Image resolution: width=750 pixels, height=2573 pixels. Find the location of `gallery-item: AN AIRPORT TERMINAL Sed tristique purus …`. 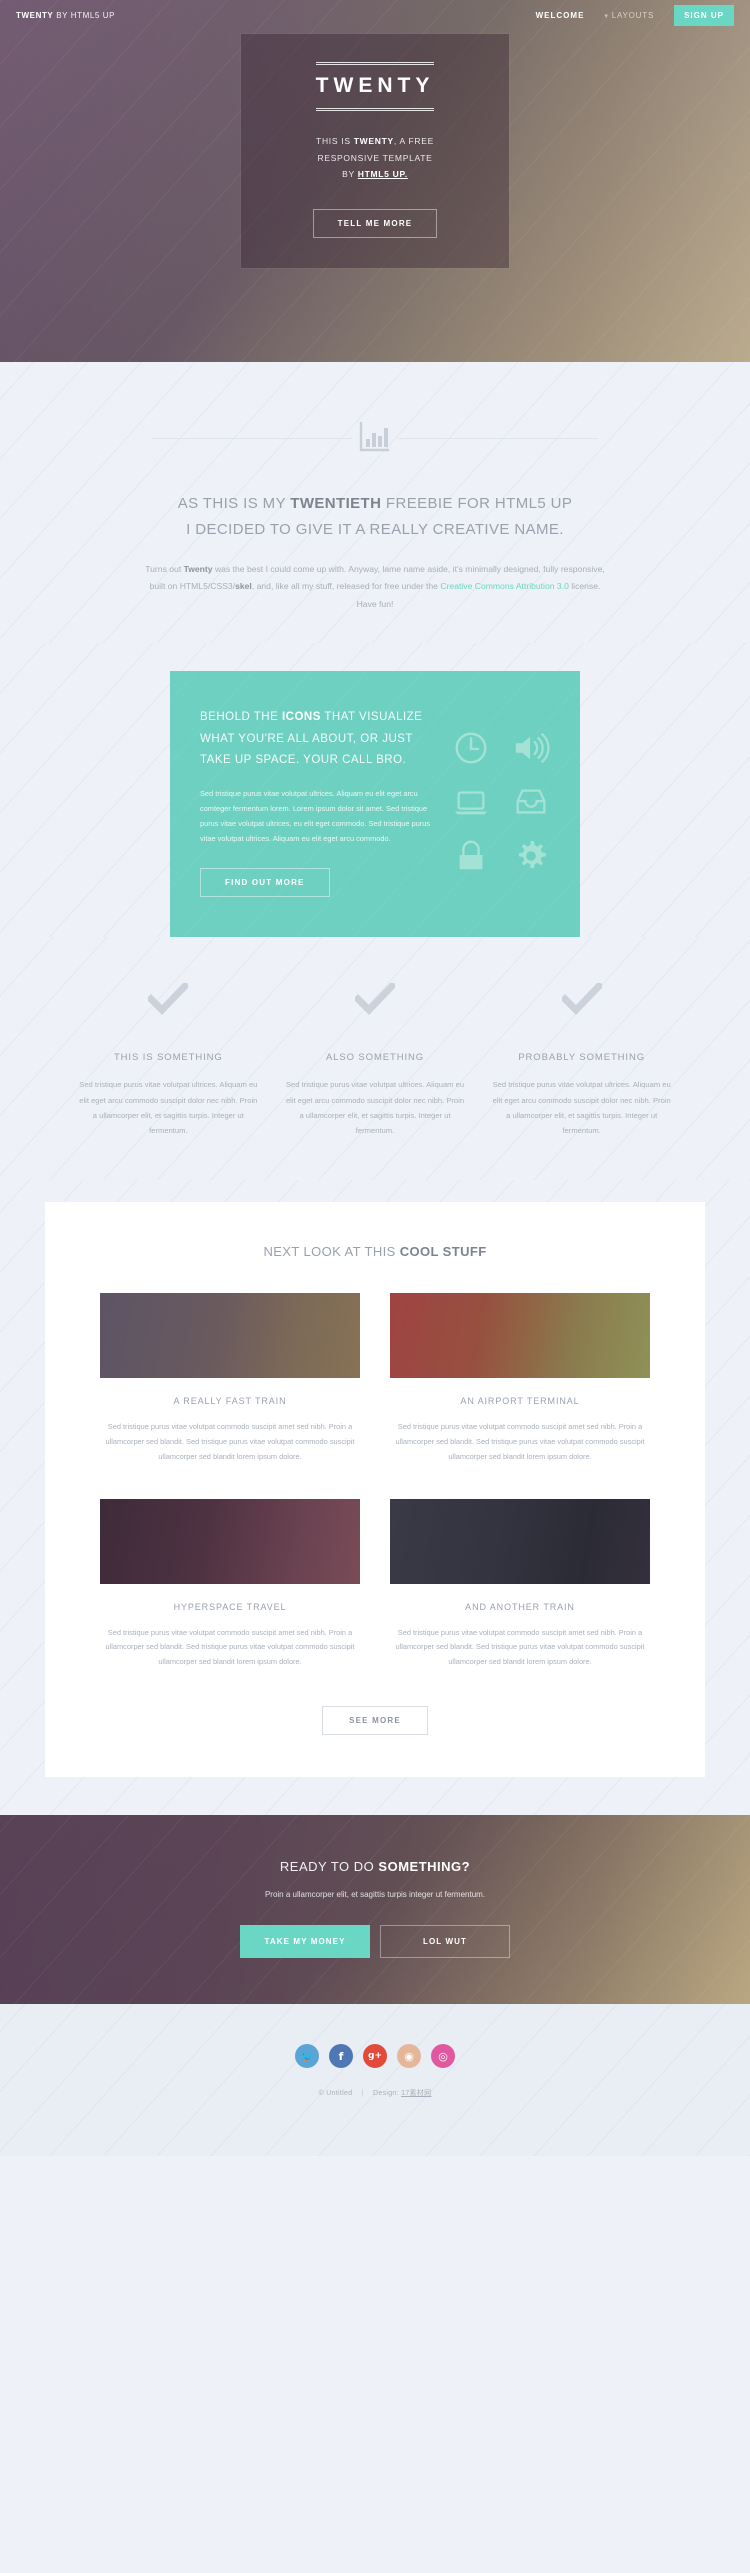

gallery-item: AN AIRPORT TERMINAL Sed tristique purus … is located at coordinates (520, 1378).